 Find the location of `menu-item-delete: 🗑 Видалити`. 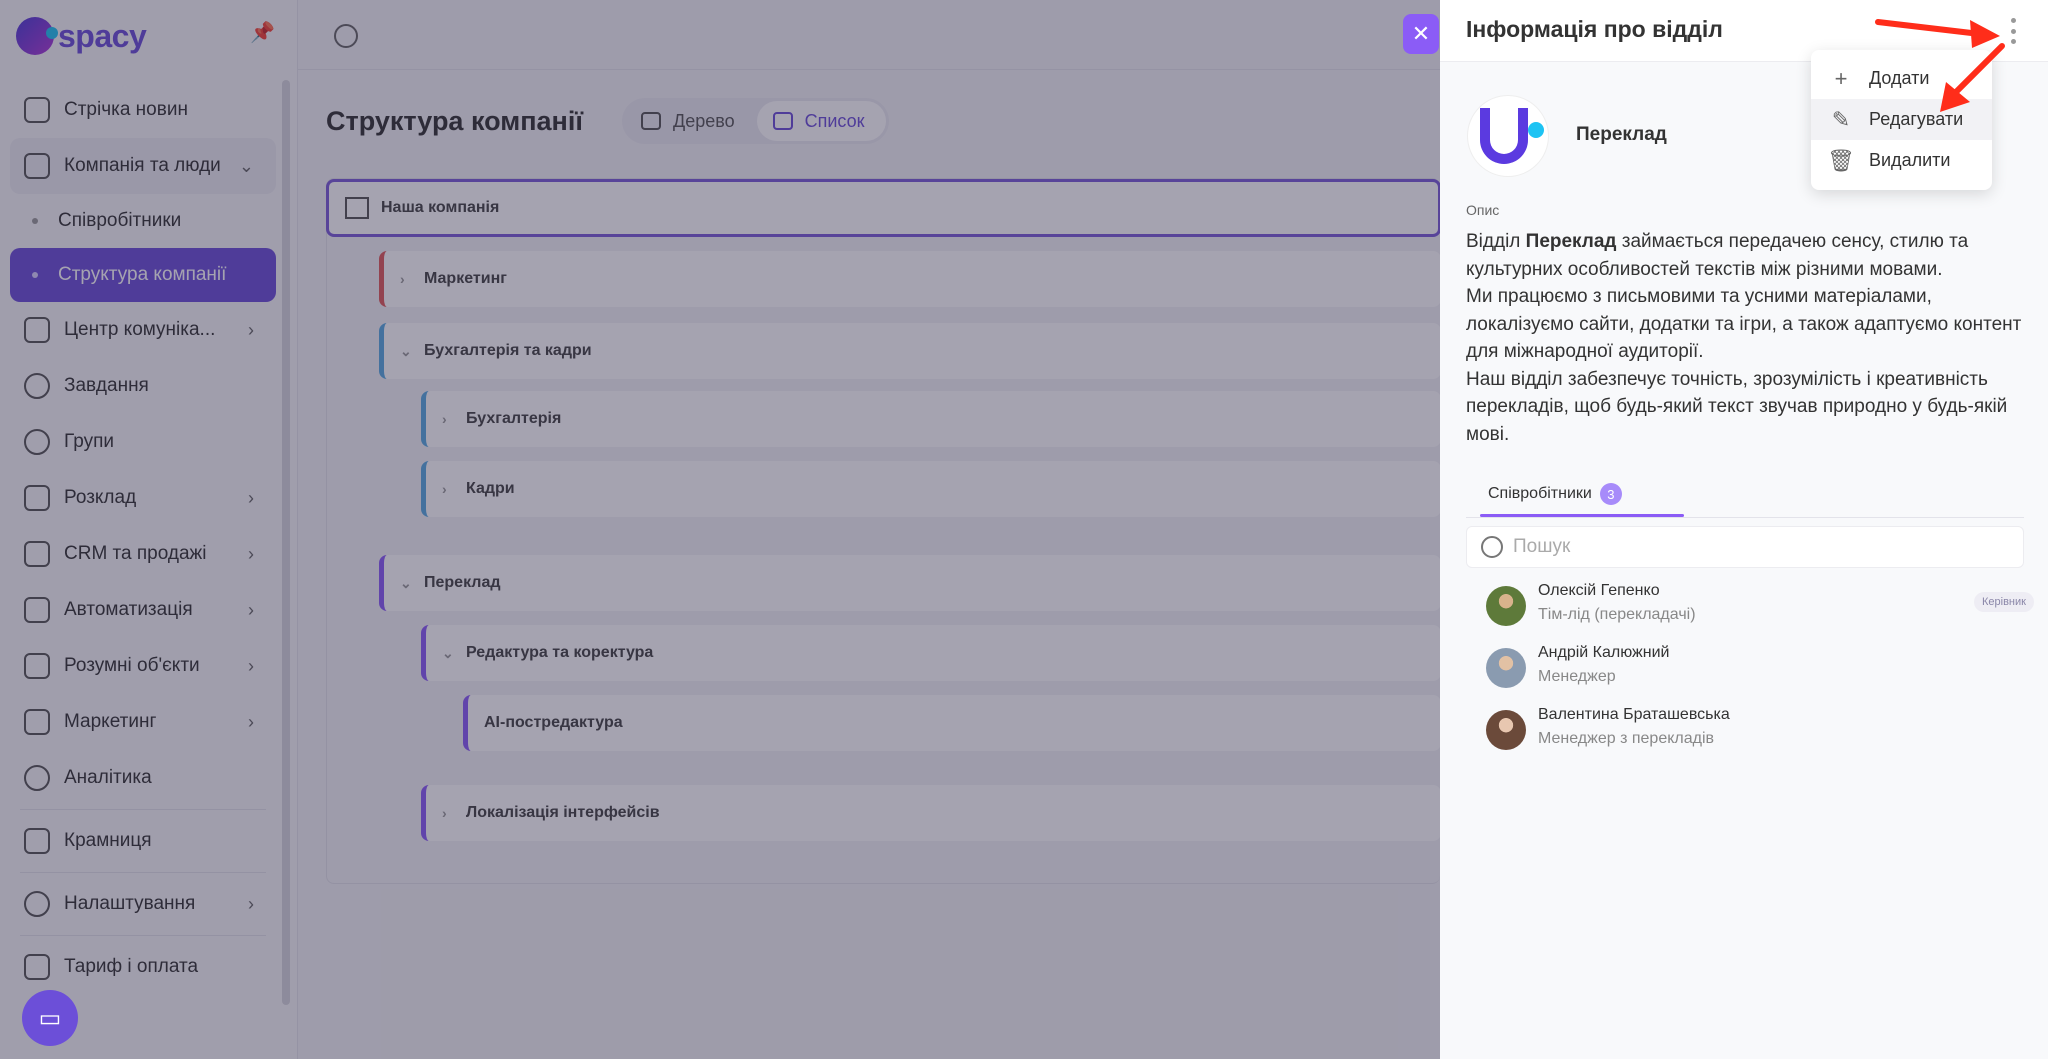

menu-item-delete: 🗑 Видалити is located at coordinates (1901, 160).